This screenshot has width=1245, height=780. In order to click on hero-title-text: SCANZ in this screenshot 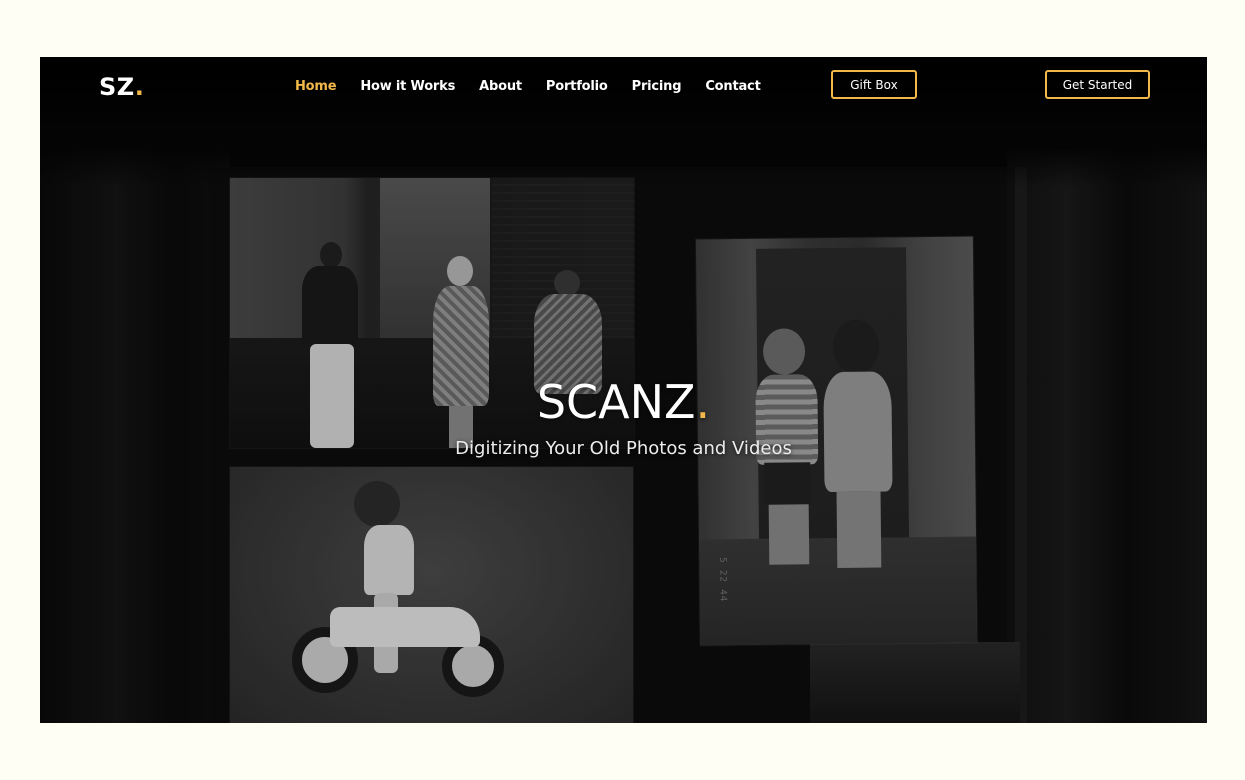, I will do `click(616, 402)`.